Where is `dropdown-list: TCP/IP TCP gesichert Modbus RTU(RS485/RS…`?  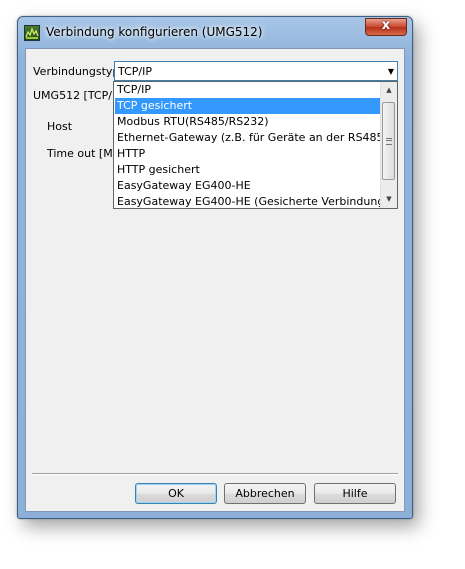 dropdown-list: TCP/IP TCP gesichert Modbus RTU(RS485/RS… is located at coordinates (255, 145).